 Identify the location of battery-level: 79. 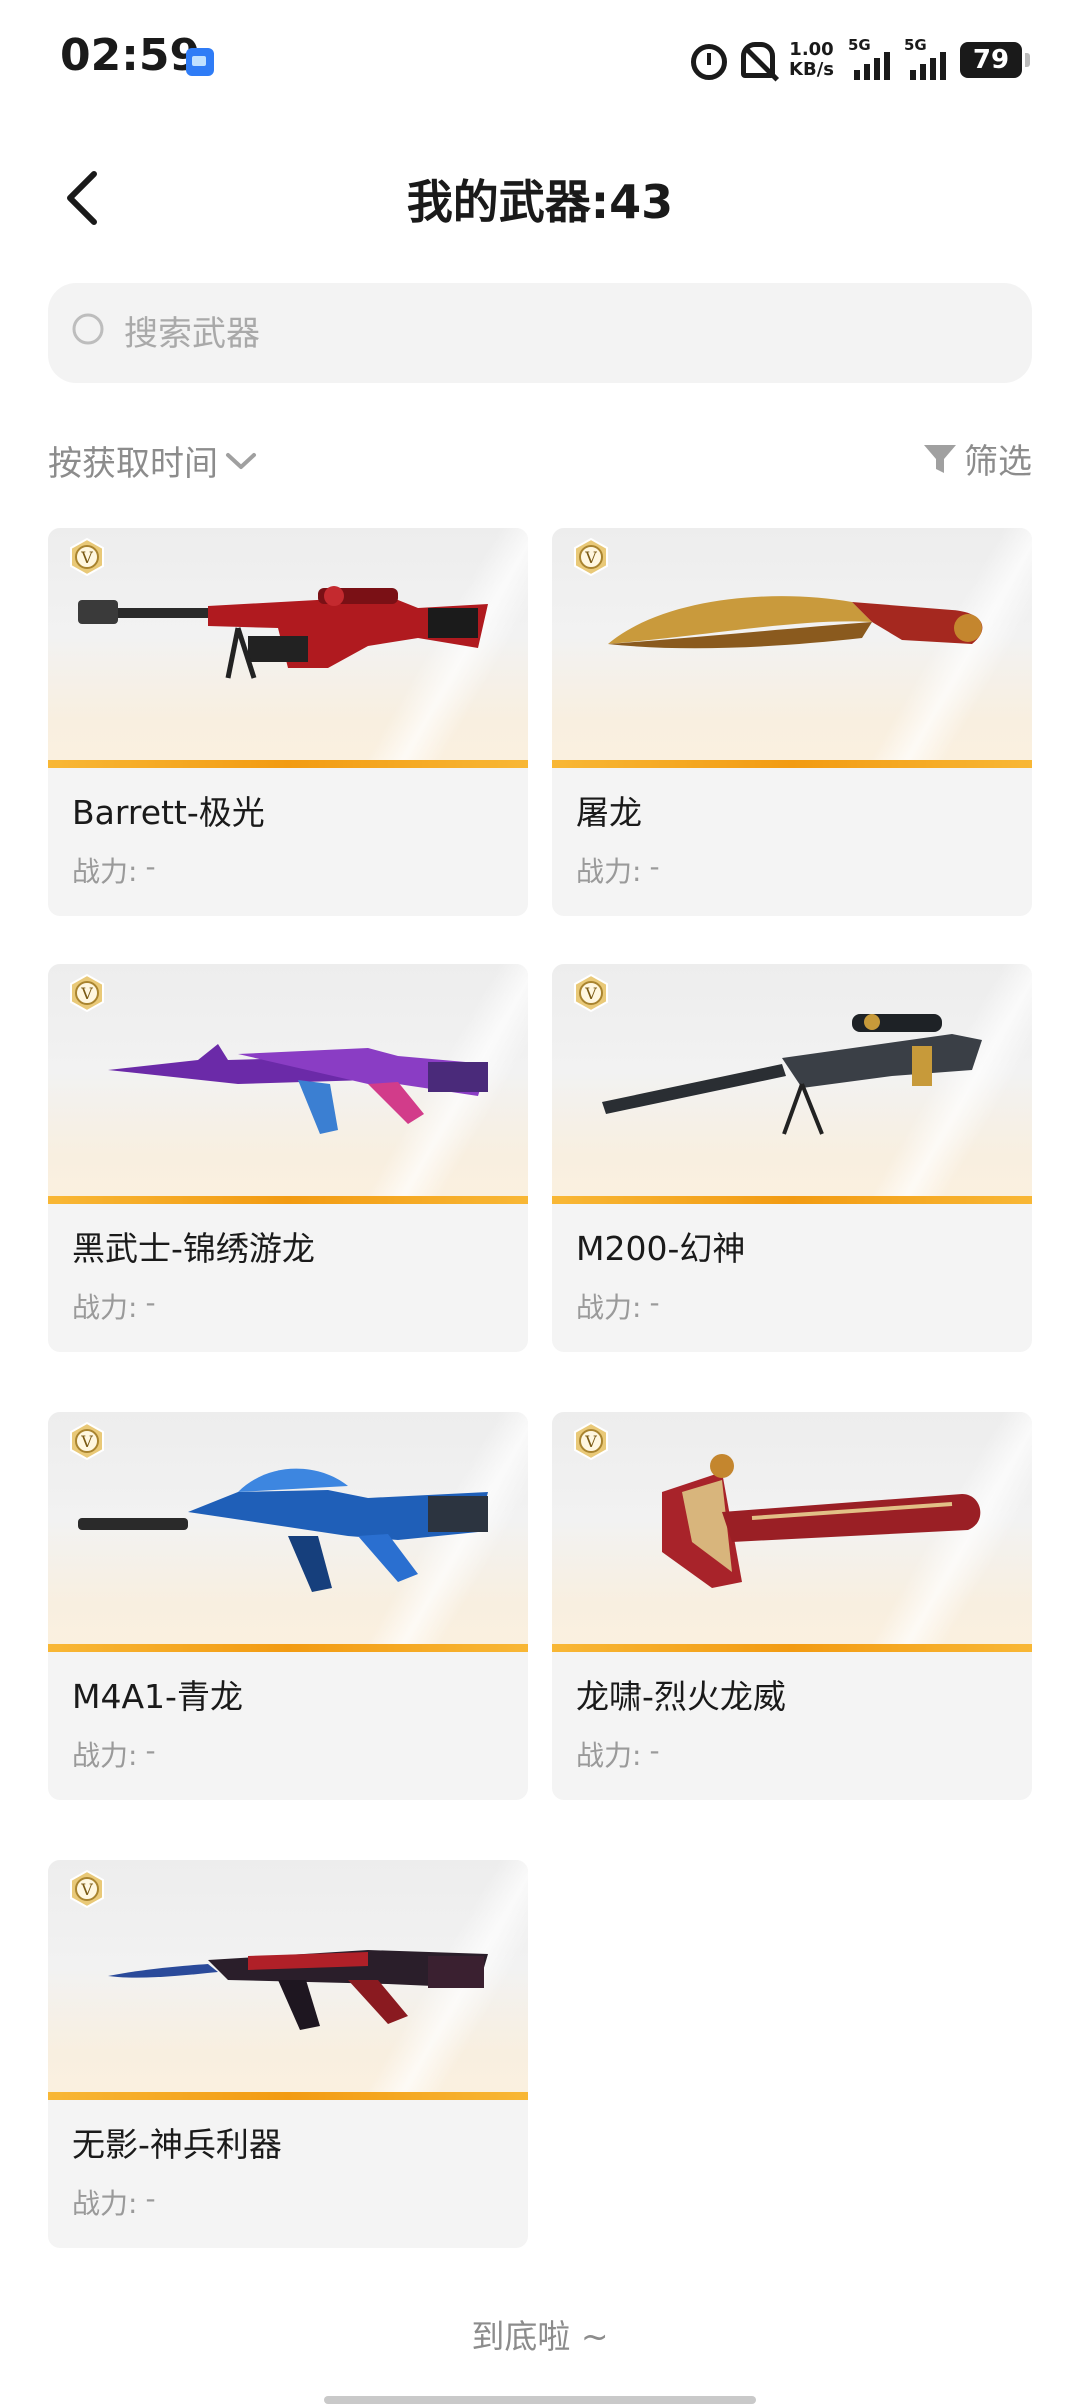
(991, 60).